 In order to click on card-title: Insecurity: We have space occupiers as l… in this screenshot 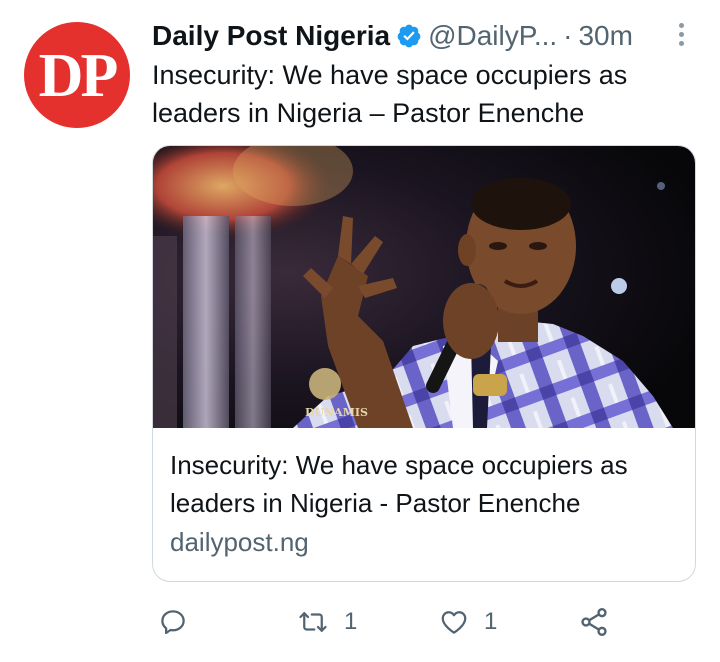, I will do `click(399, 484)`.